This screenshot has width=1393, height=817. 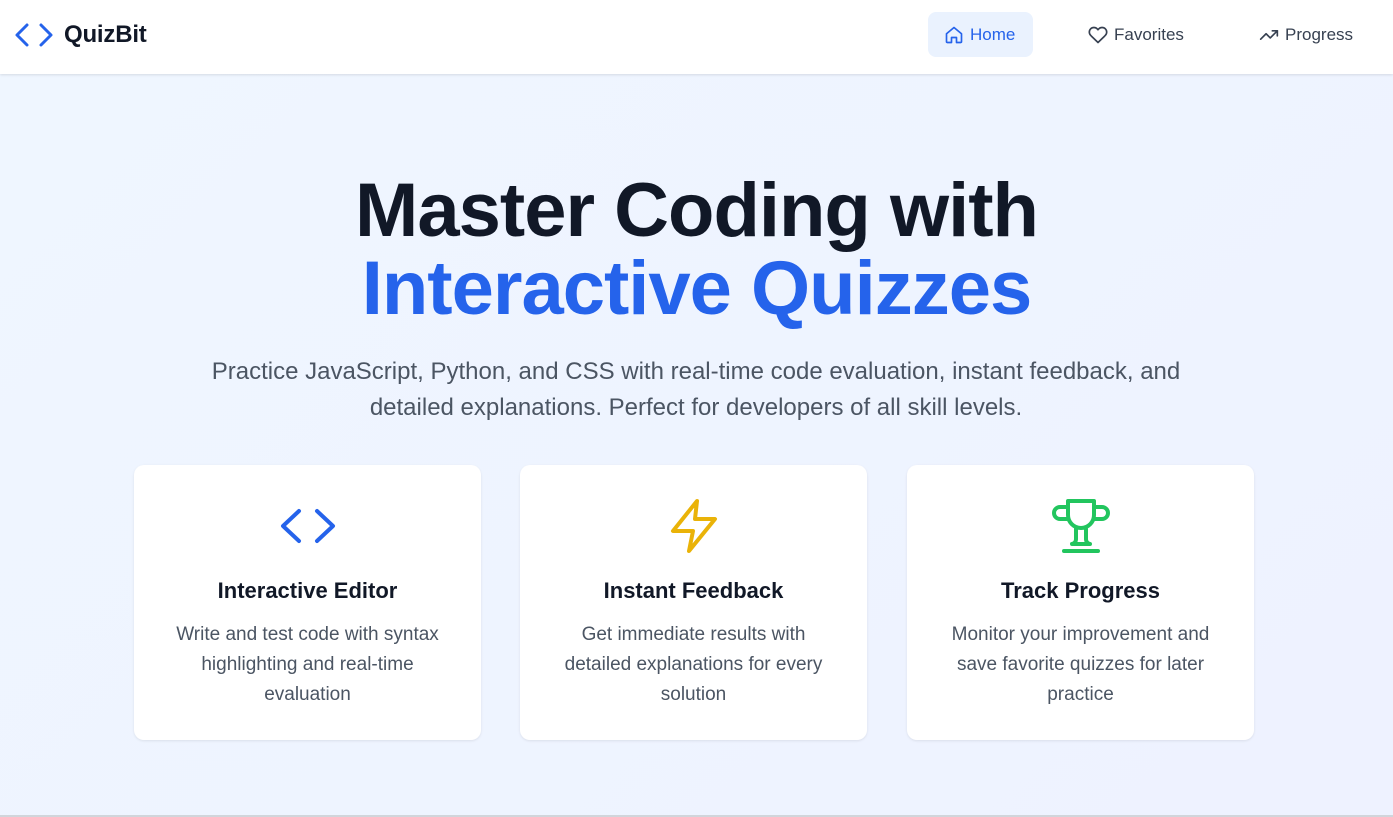 I want to click on nav-home: Home, so click(x=980, y=34).